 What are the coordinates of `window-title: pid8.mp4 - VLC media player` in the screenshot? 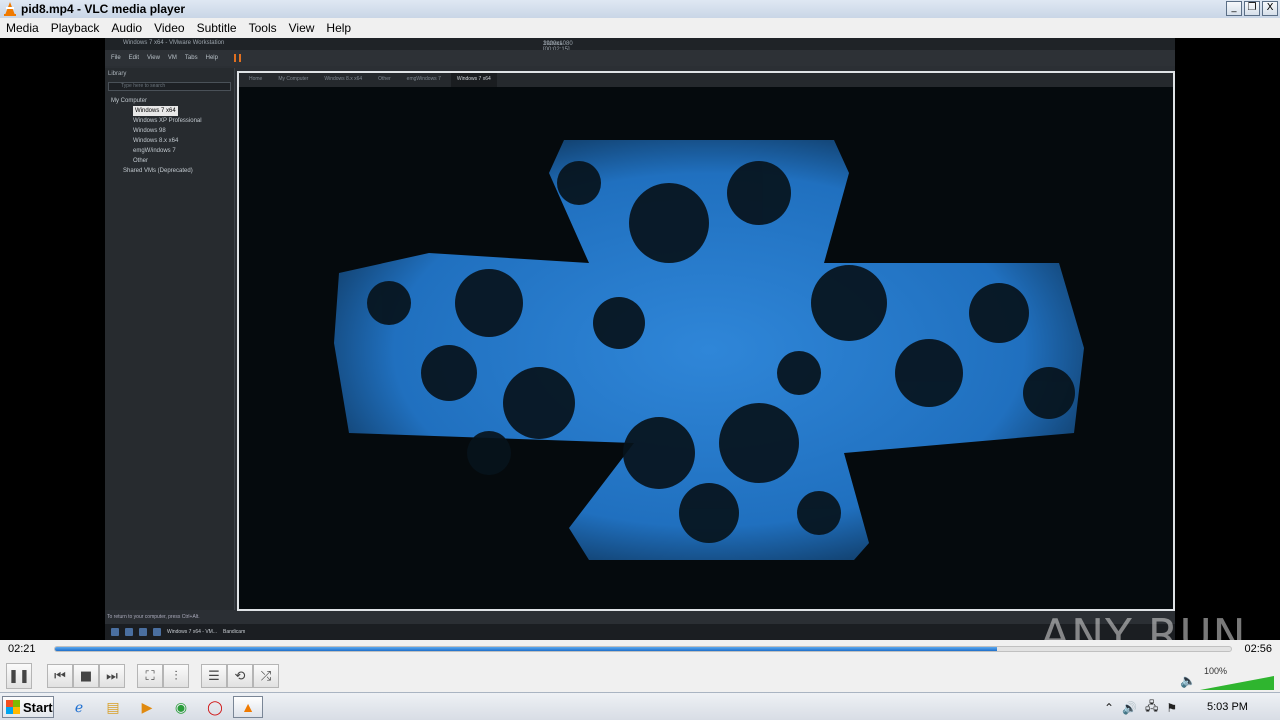 It's located at (103, 9).